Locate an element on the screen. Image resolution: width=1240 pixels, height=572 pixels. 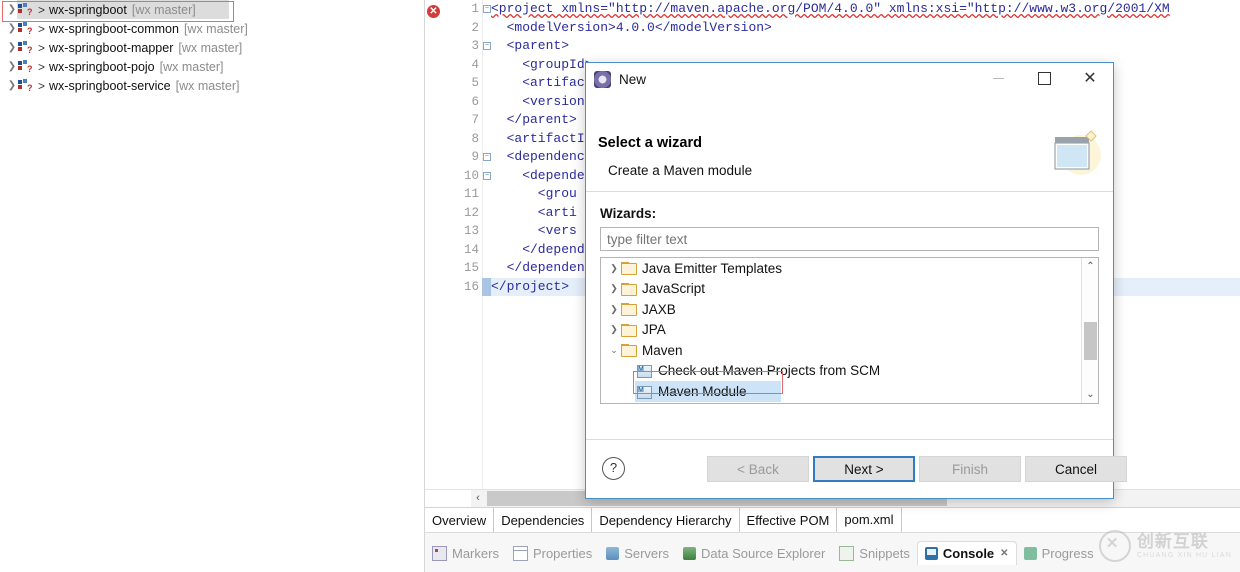
view-tab-label: Console is located at coordinates (968, 553).